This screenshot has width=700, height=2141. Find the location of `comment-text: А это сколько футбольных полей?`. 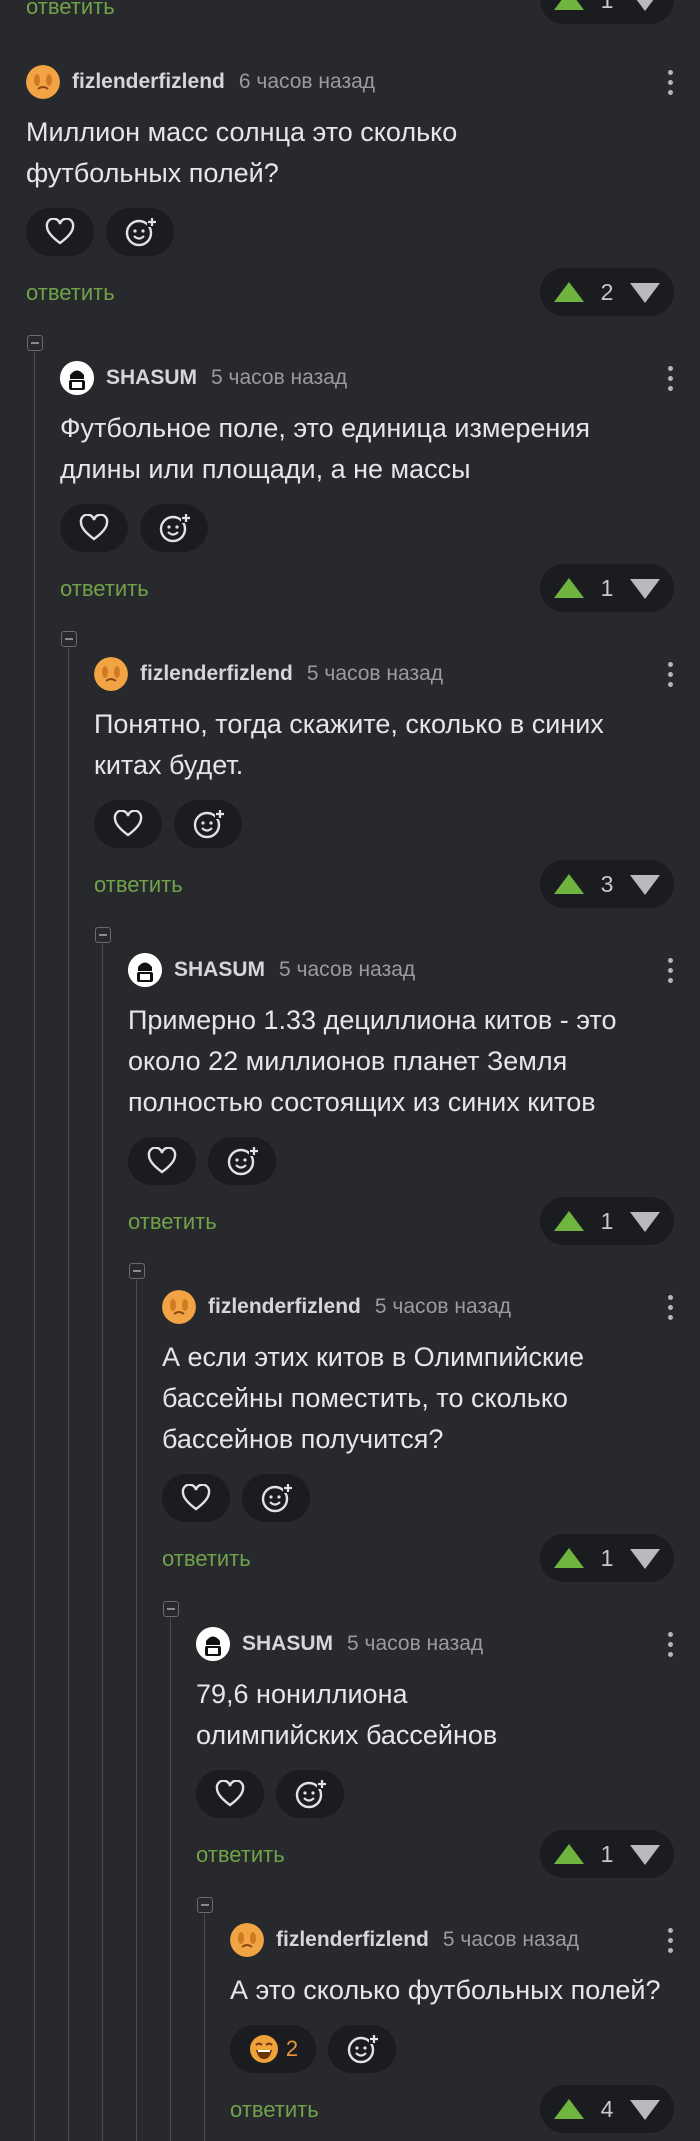

comment-text: А это сколько футбольных полей? is located at coordinates (445, 1990).